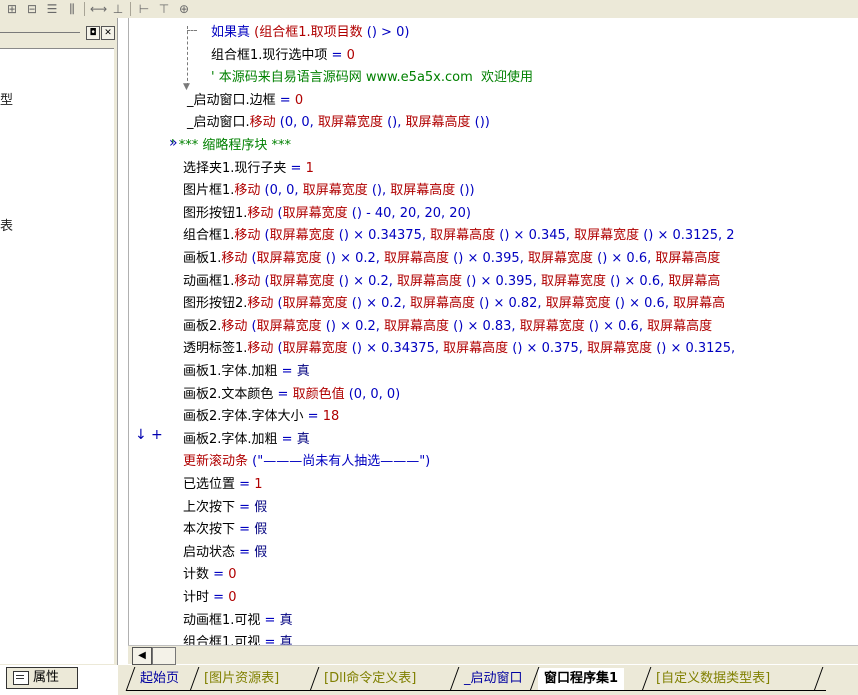 The height and width of the screenshot is (695, 858). Describe the element at coordinates (694, 349) in the screenshot. I see `code-token: () × 0.3125,` at that location.